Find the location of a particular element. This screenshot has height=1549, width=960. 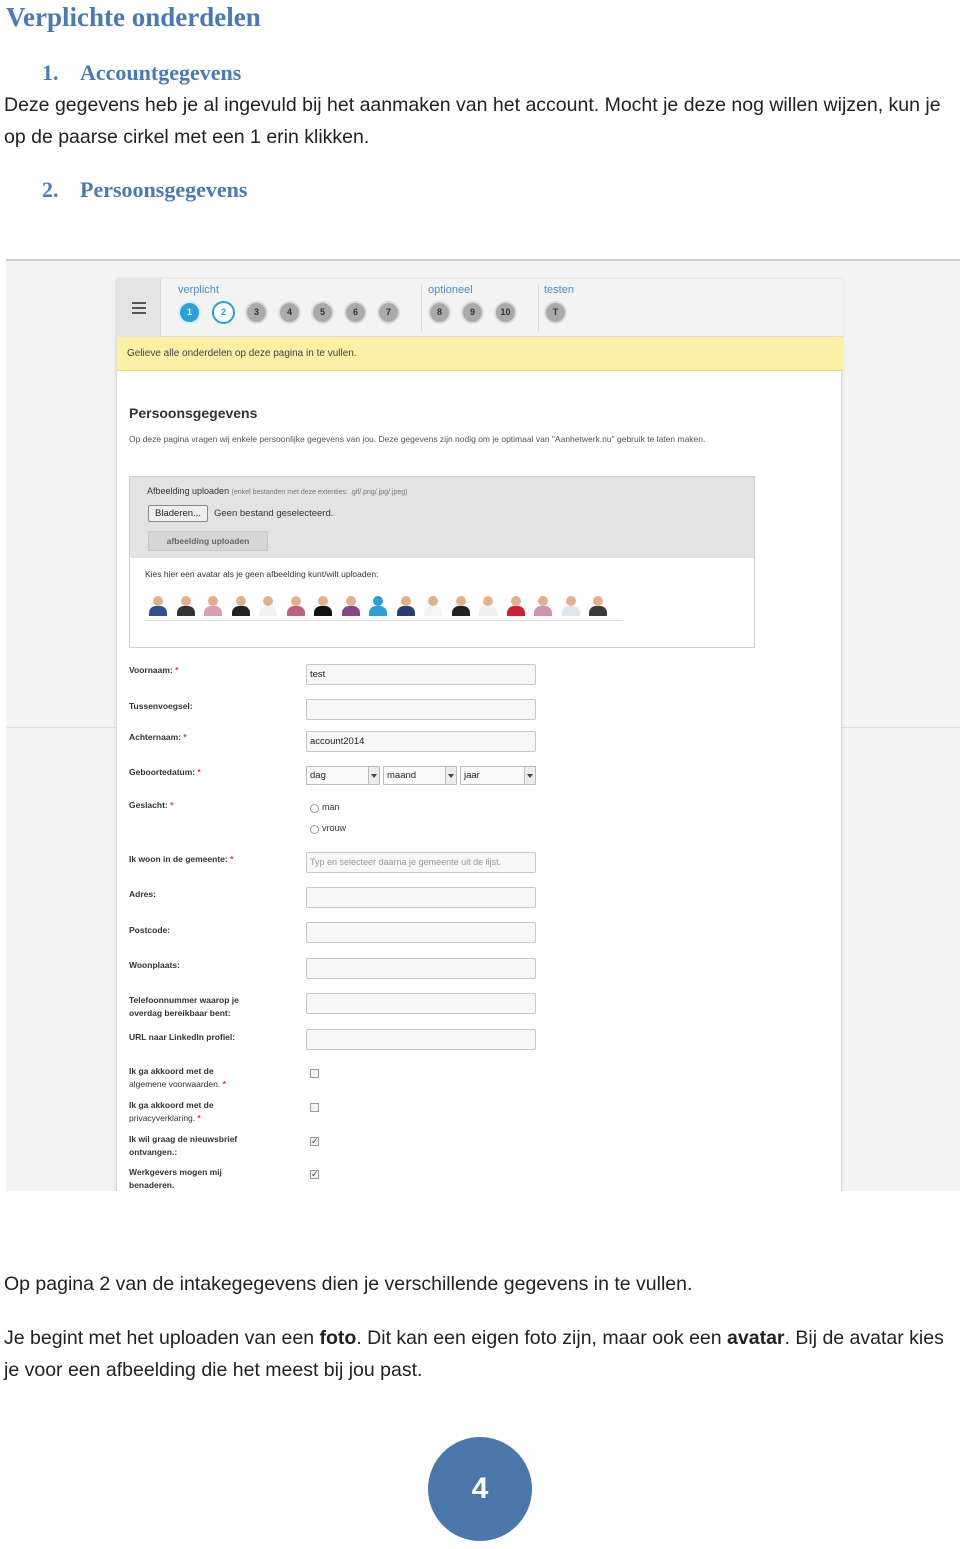

birth-day-select: dag is located at coordinates (343, 775).